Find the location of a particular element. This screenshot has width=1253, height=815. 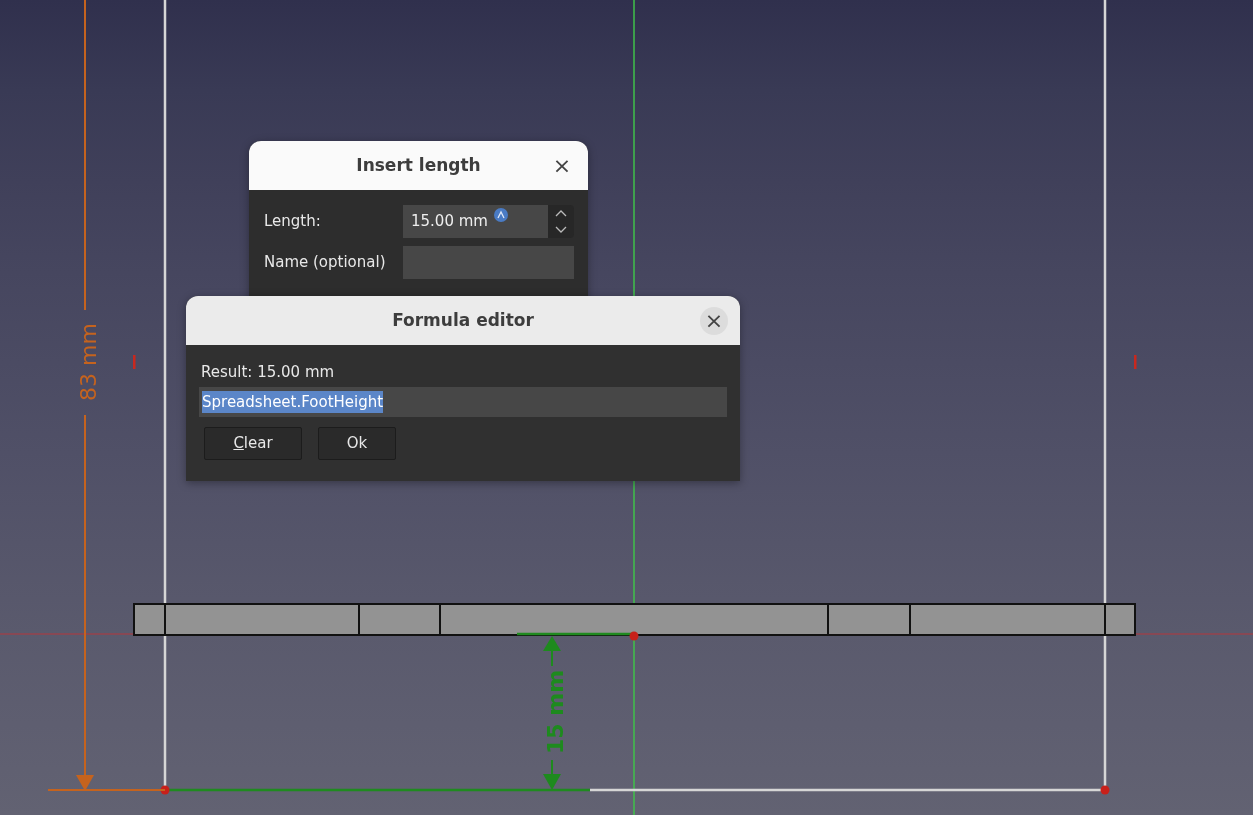

field-value: 15.00 mm is located at coordinates (449, 222).